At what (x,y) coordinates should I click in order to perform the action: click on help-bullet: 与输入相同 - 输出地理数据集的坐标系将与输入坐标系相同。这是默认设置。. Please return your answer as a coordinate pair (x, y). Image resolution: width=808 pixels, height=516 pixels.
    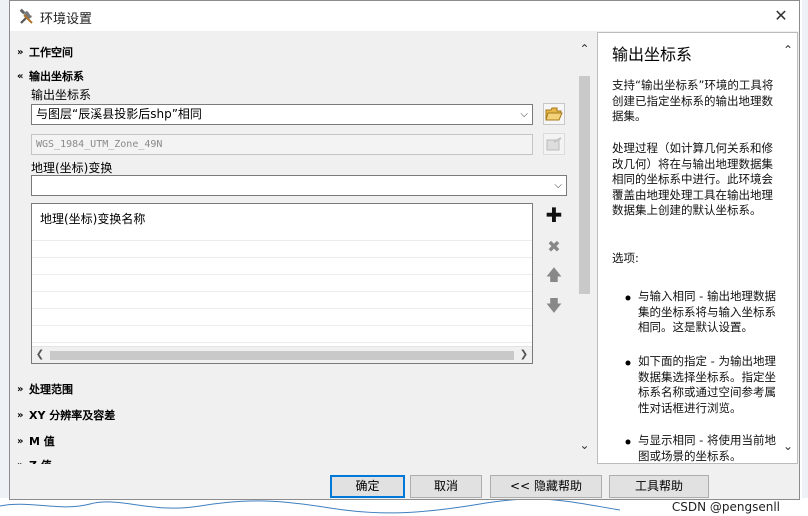
    Looking at the image, I should click on (707, 311).